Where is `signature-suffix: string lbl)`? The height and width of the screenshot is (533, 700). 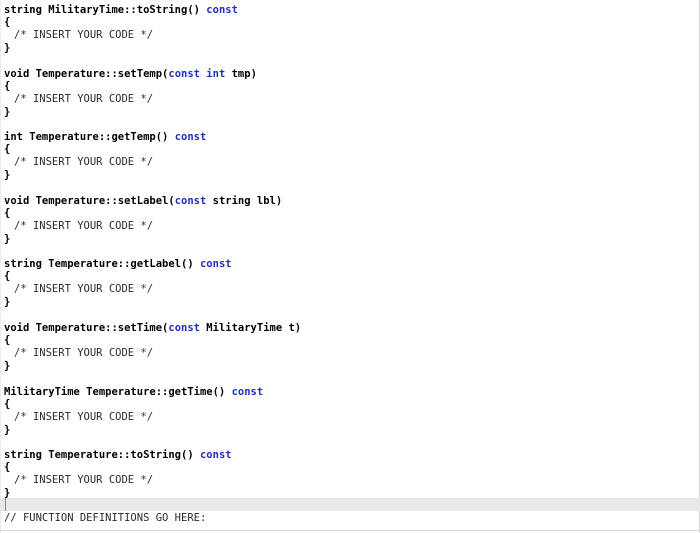 signature-suffix: string lbl) is located at coordinates (244, 200).